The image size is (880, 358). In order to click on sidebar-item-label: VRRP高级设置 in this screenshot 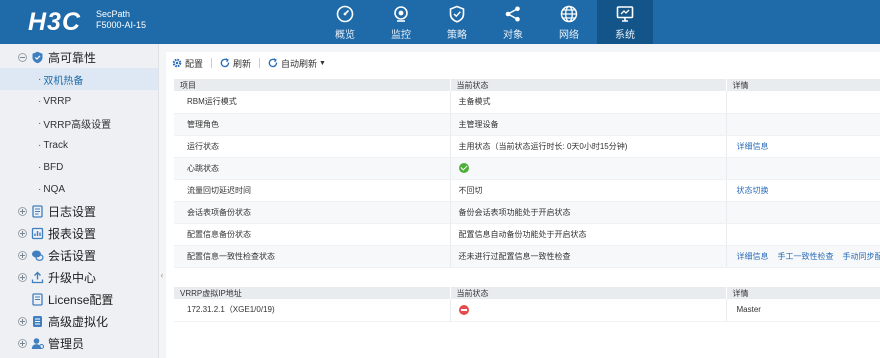, I will do `click(77, 125)`.